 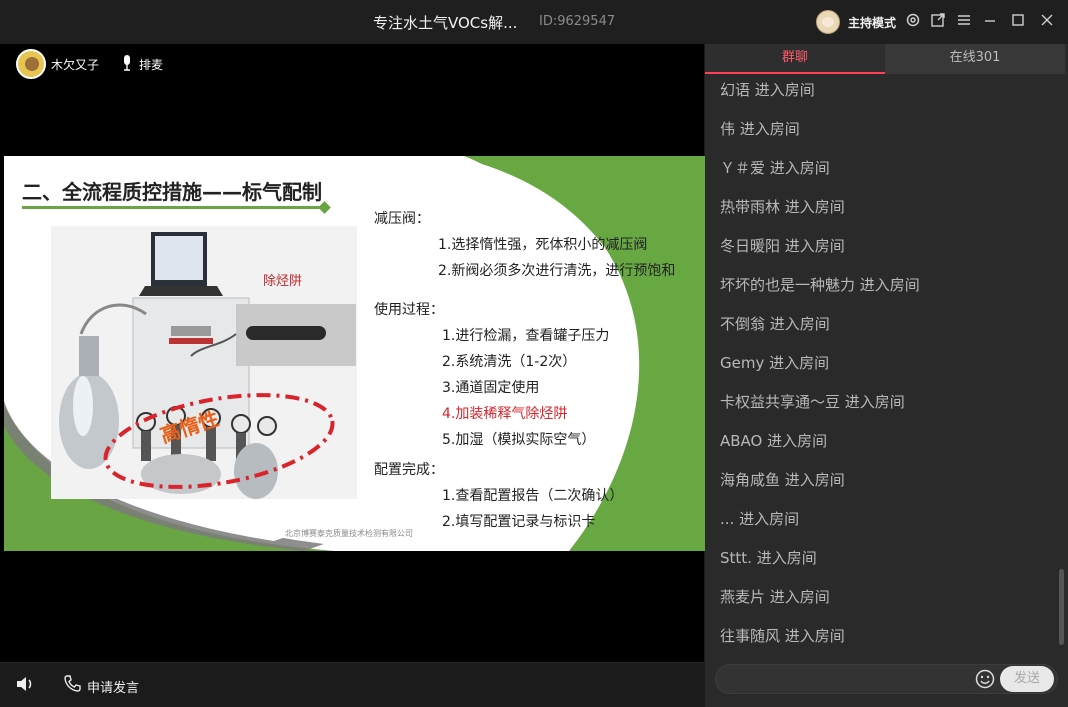 What do you see at coordinates (402, 219) in the screenshot?
I see `slide-text-line: 减压阀：` at bounding box center [402, 219].